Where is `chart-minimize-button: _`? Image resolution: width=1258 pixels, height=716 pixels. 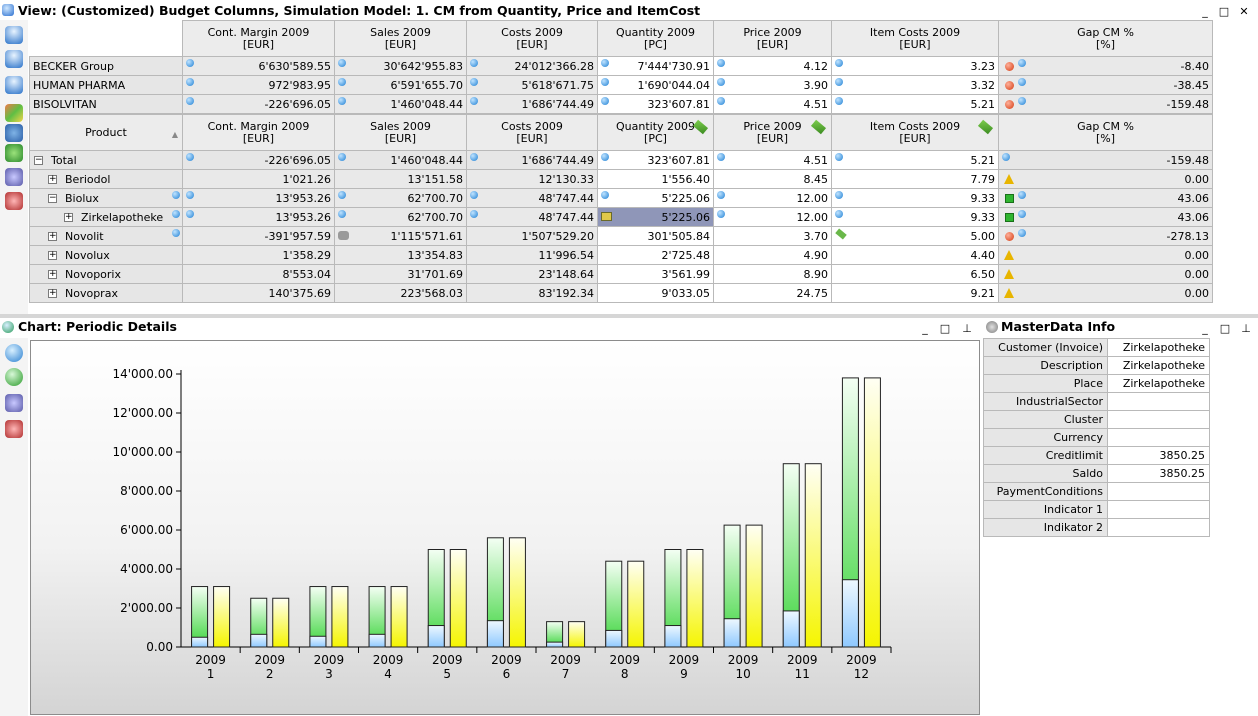
chart-minimize-button: _ is located at coordinates (925, 329).